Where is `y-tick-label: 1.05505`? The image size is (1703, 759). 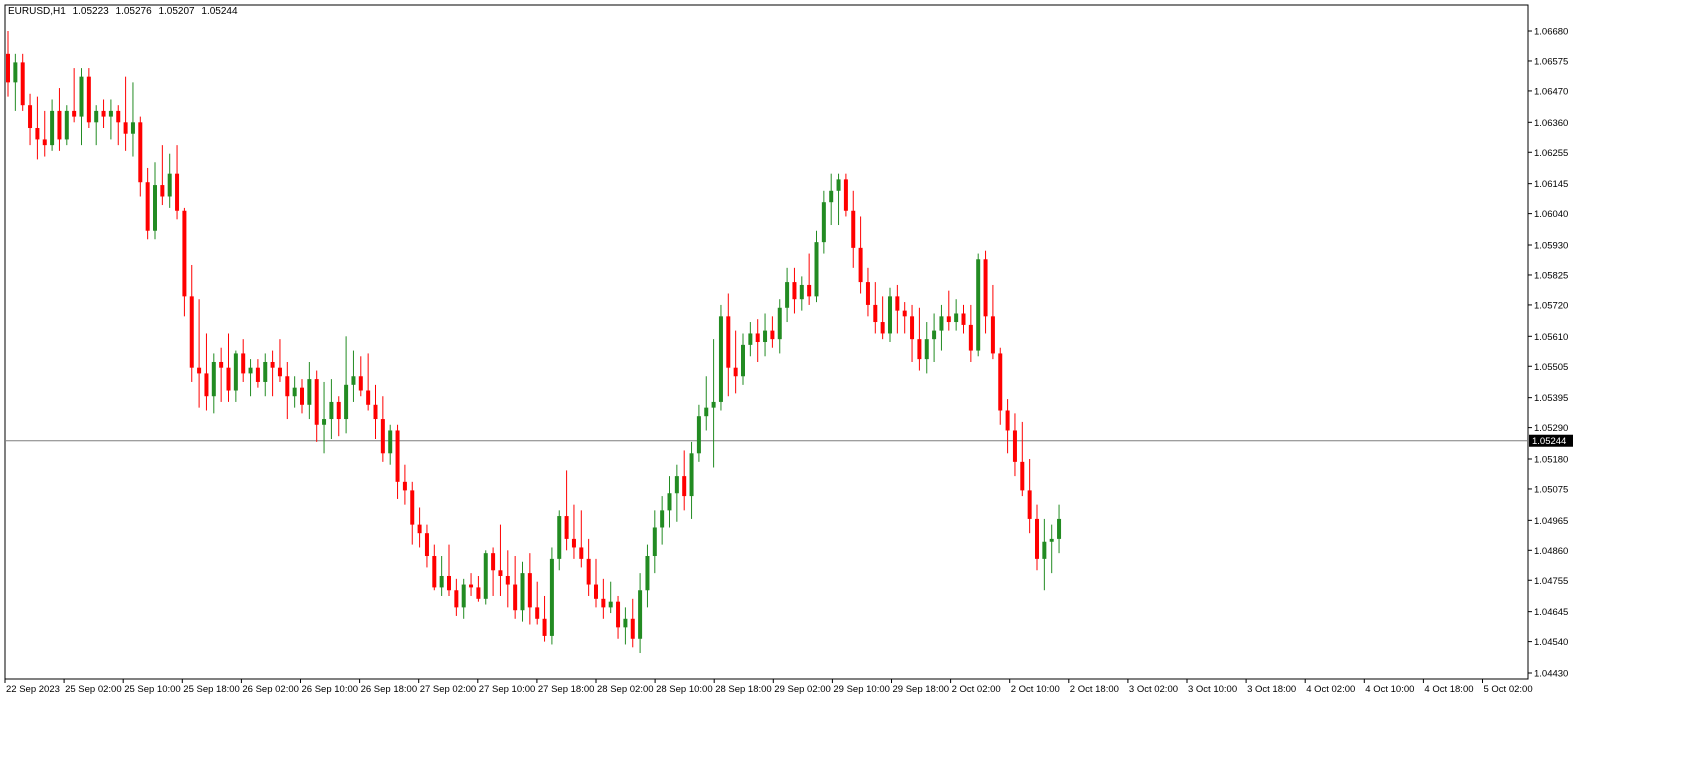
y-tick-label: 1.05505 is located at coordinates (1551, 367).